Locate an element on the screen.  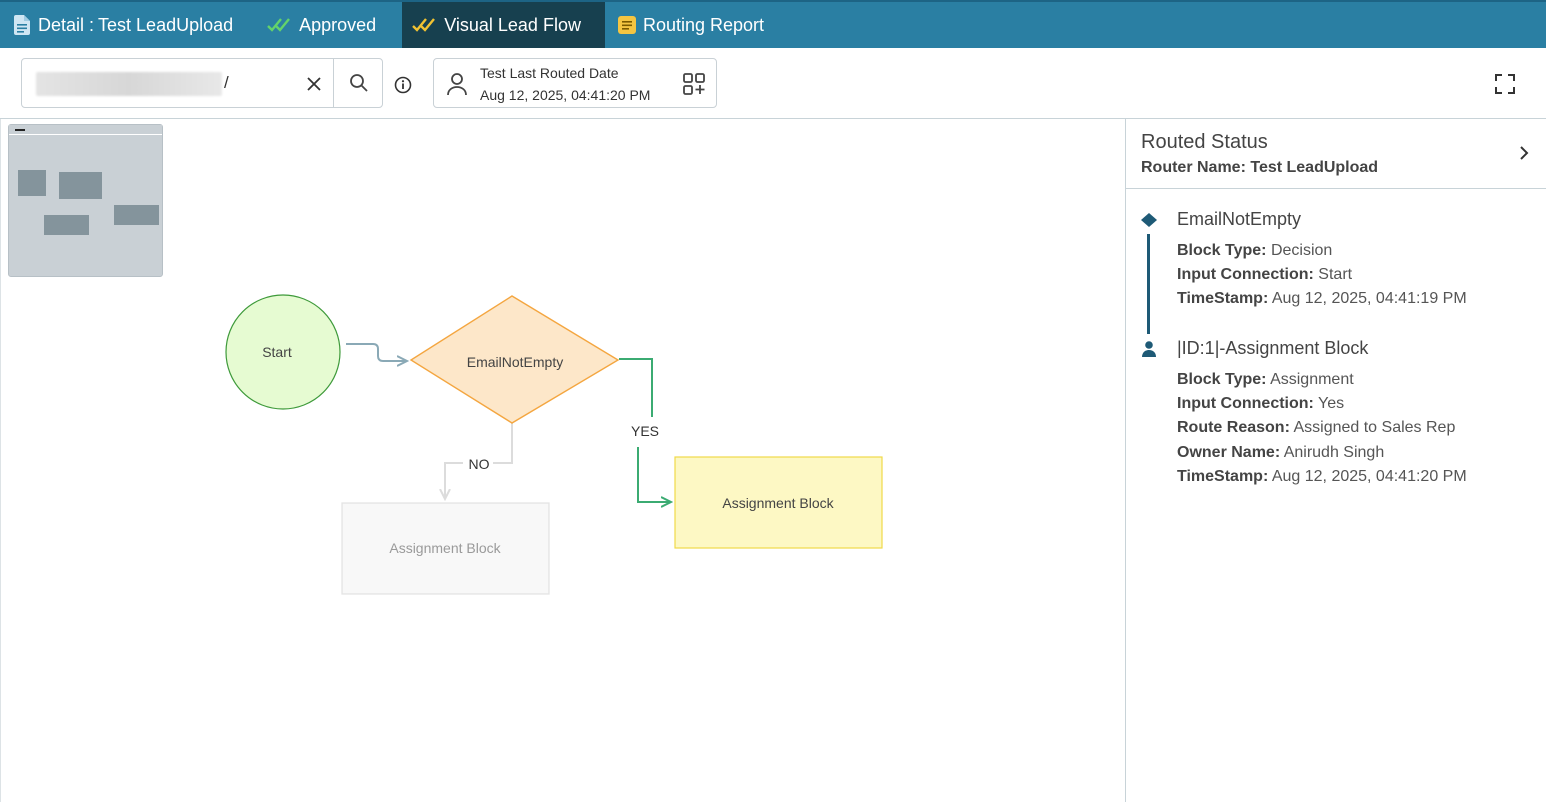
redacted-text is located at coordinates (129, 84).